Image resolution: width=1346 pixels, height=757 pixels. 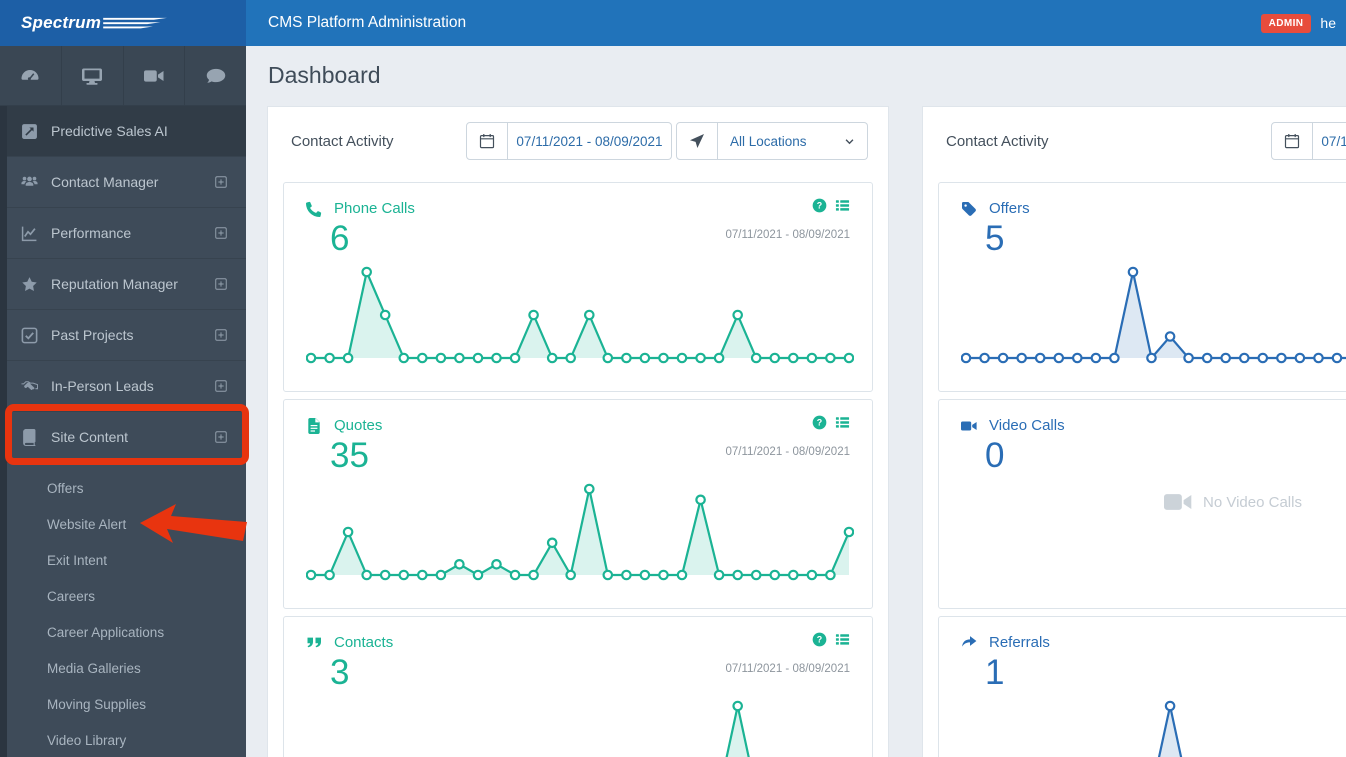 I want to click on desktop-icon, so click(x=92, y=76).